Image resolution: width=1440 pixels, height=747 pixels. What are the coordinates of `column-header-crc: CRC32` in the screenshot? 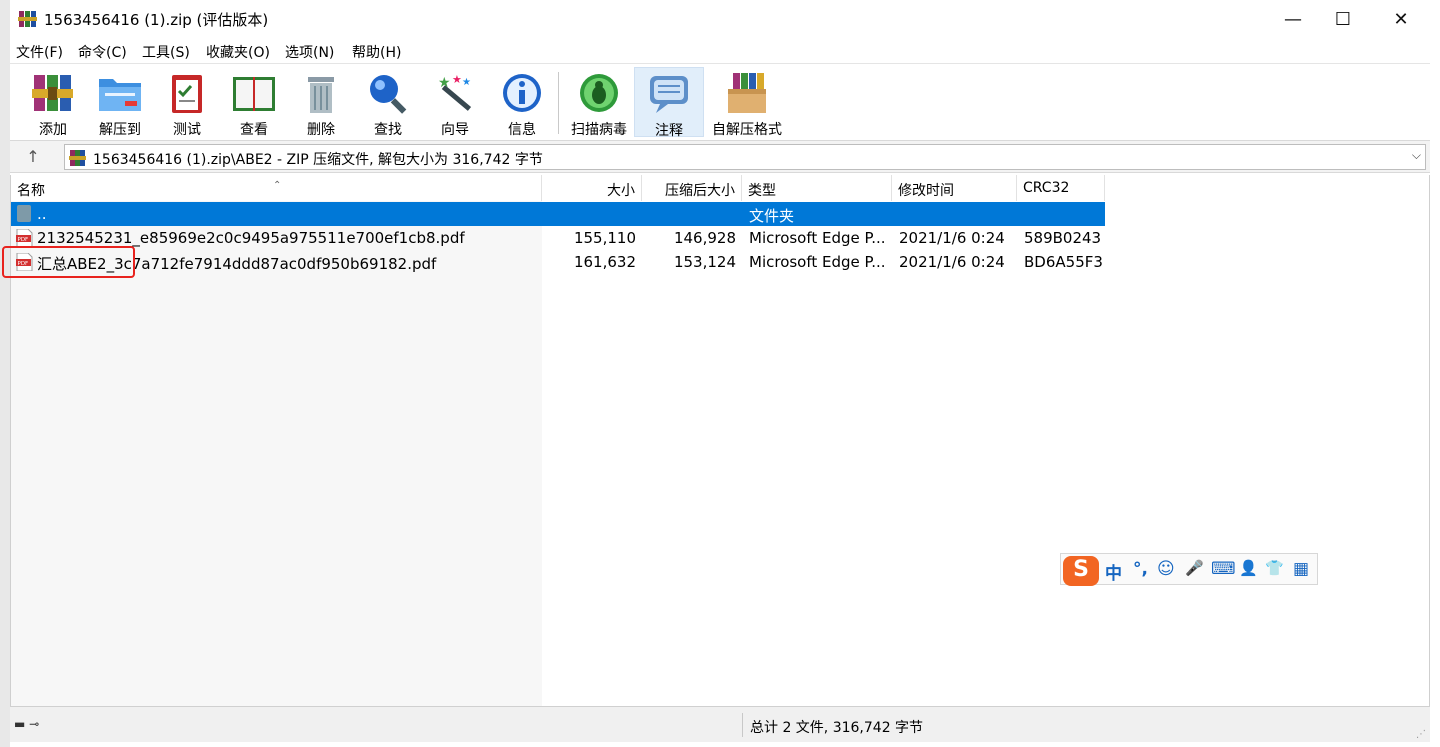 It's located at (1061, 188).